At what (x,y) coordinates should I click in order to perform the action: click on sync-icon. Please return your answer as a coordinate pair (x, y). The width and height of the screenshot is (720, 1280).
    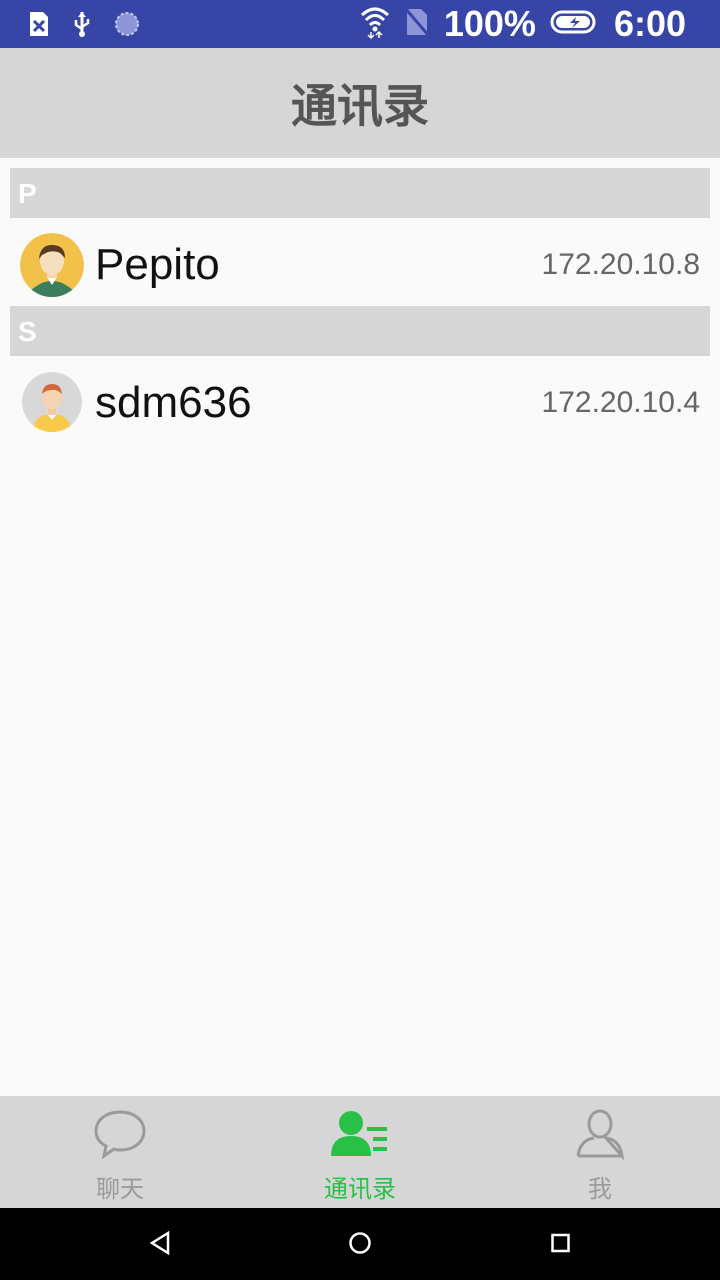
    Looking at the image, I should click on (127, 26).